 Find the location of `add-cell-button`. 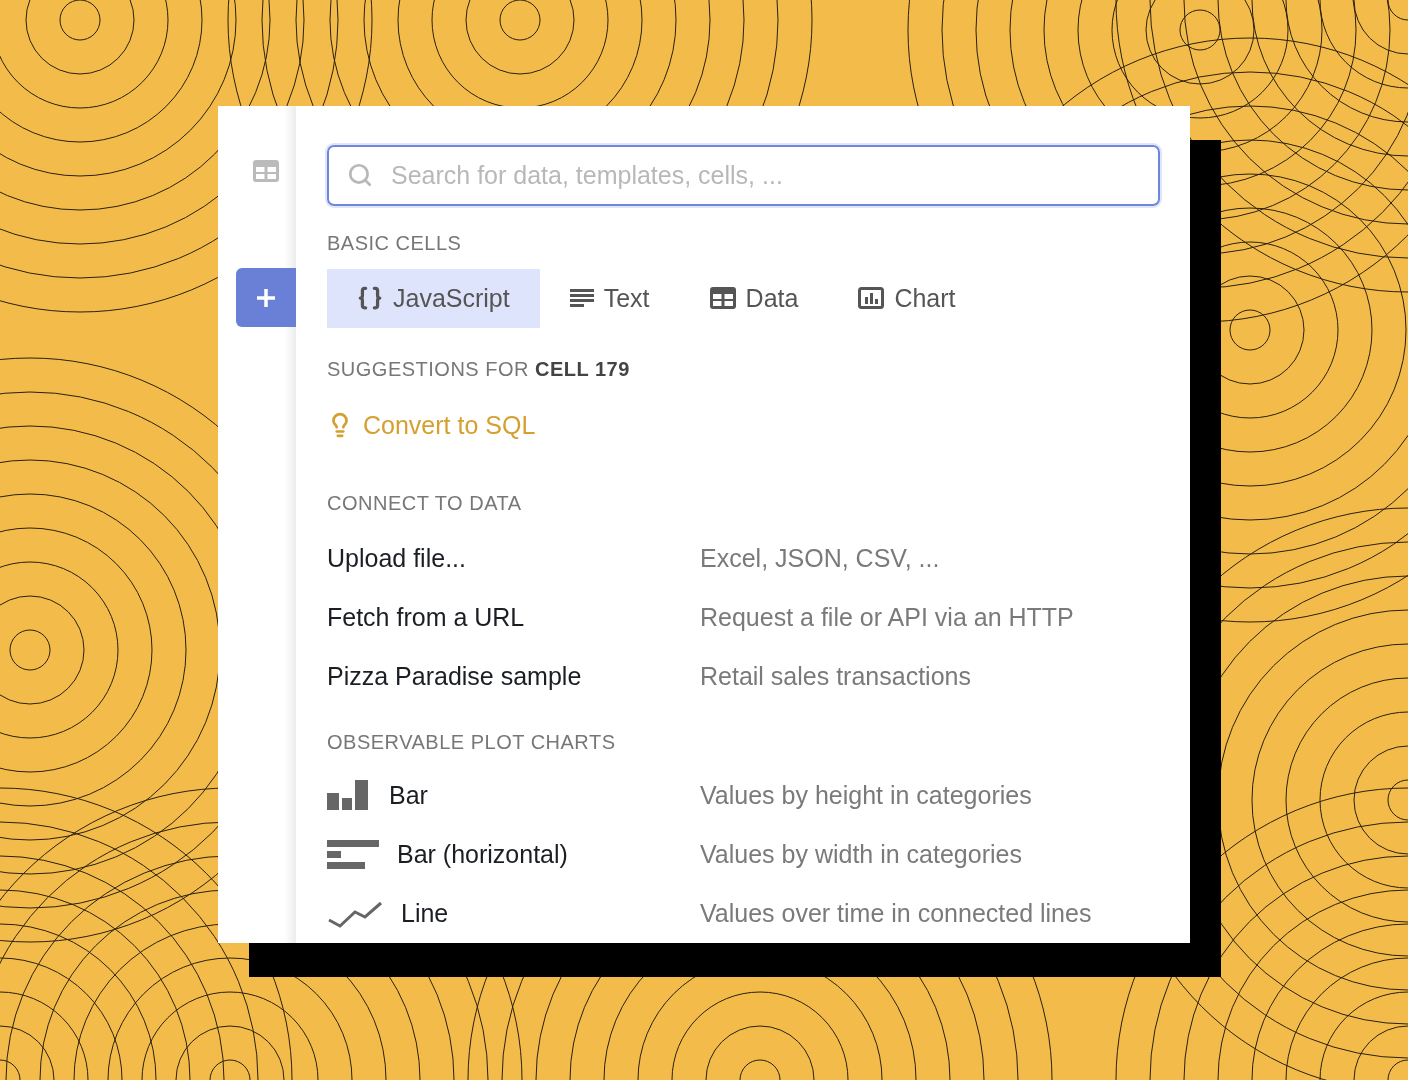

add-cell-button is located at coordinates (266, 297).